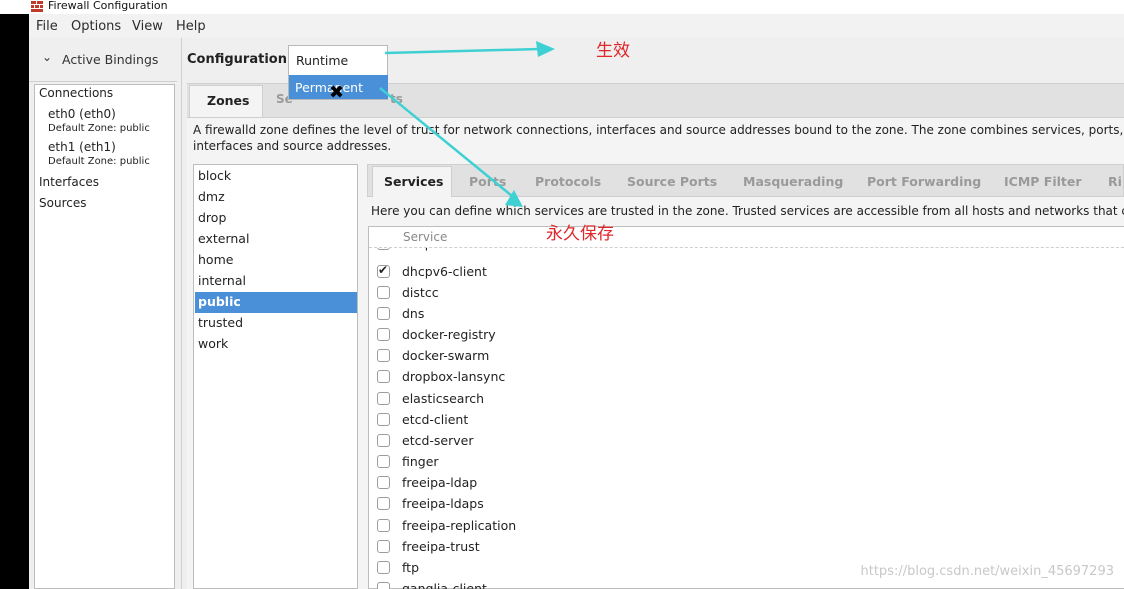  I want to click on service-row: dhcpv6-client, so click(627, 272).